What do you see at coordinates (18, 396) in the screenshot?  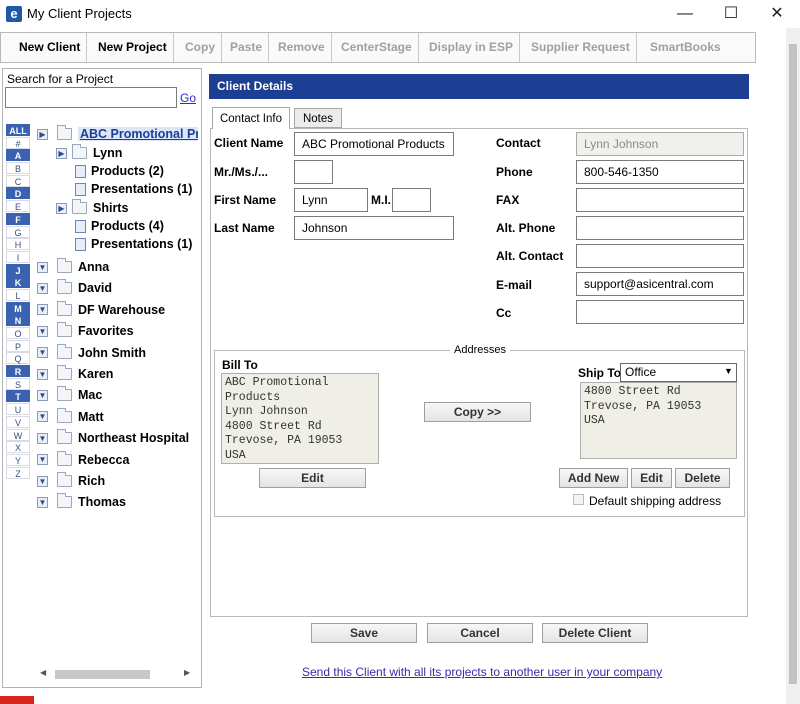 I see `letter-filter-t: T` at bounding box center [18, 396].